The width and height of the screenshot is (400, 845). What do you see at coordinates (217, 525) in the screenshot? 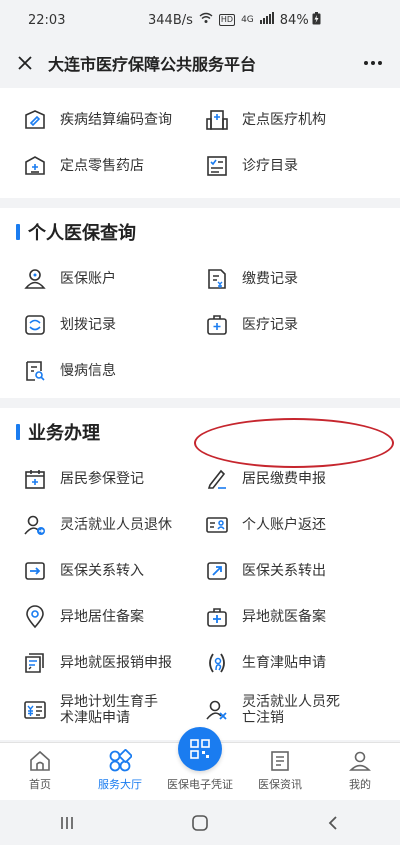
I see `id-card-icon` at bounding box center [217, 525].